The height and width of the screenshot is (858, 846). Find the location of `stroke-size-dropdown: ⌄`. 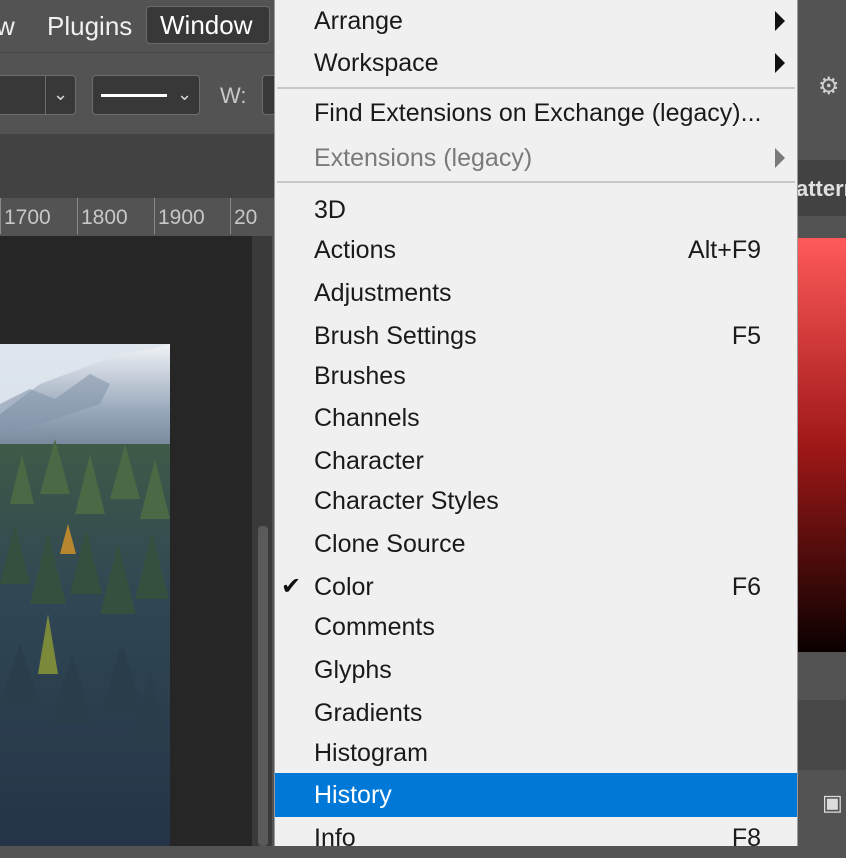

stroke-size-dropdown: ⌄ is located at coordinates (38, 95).